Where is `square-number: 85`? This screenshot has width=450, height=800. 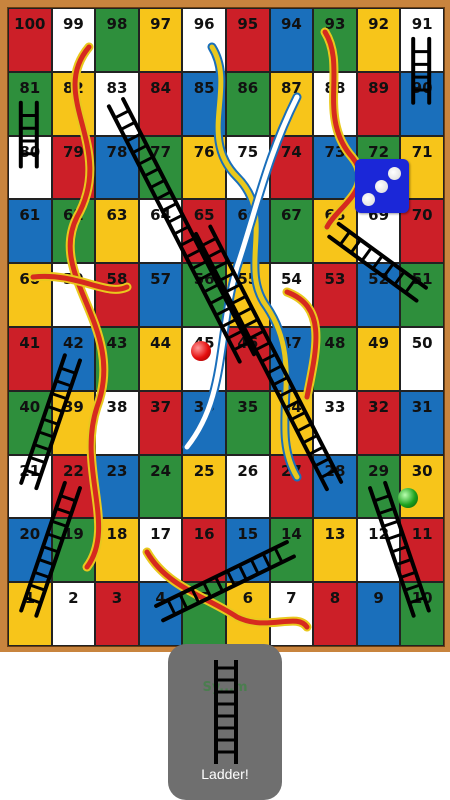
square-number: 85 is located at coordinates (204, 87).